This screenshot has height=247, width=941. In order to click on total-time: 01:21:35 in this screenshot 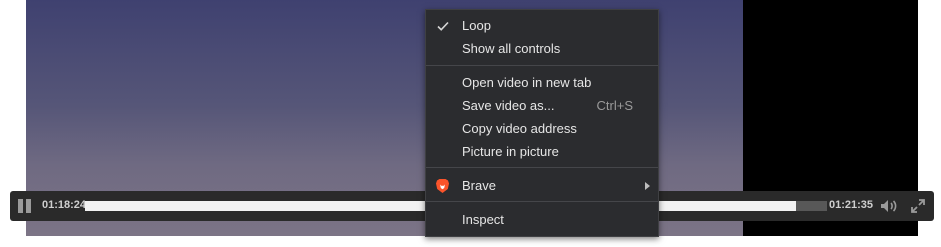, I will do `click(851, 205)`.